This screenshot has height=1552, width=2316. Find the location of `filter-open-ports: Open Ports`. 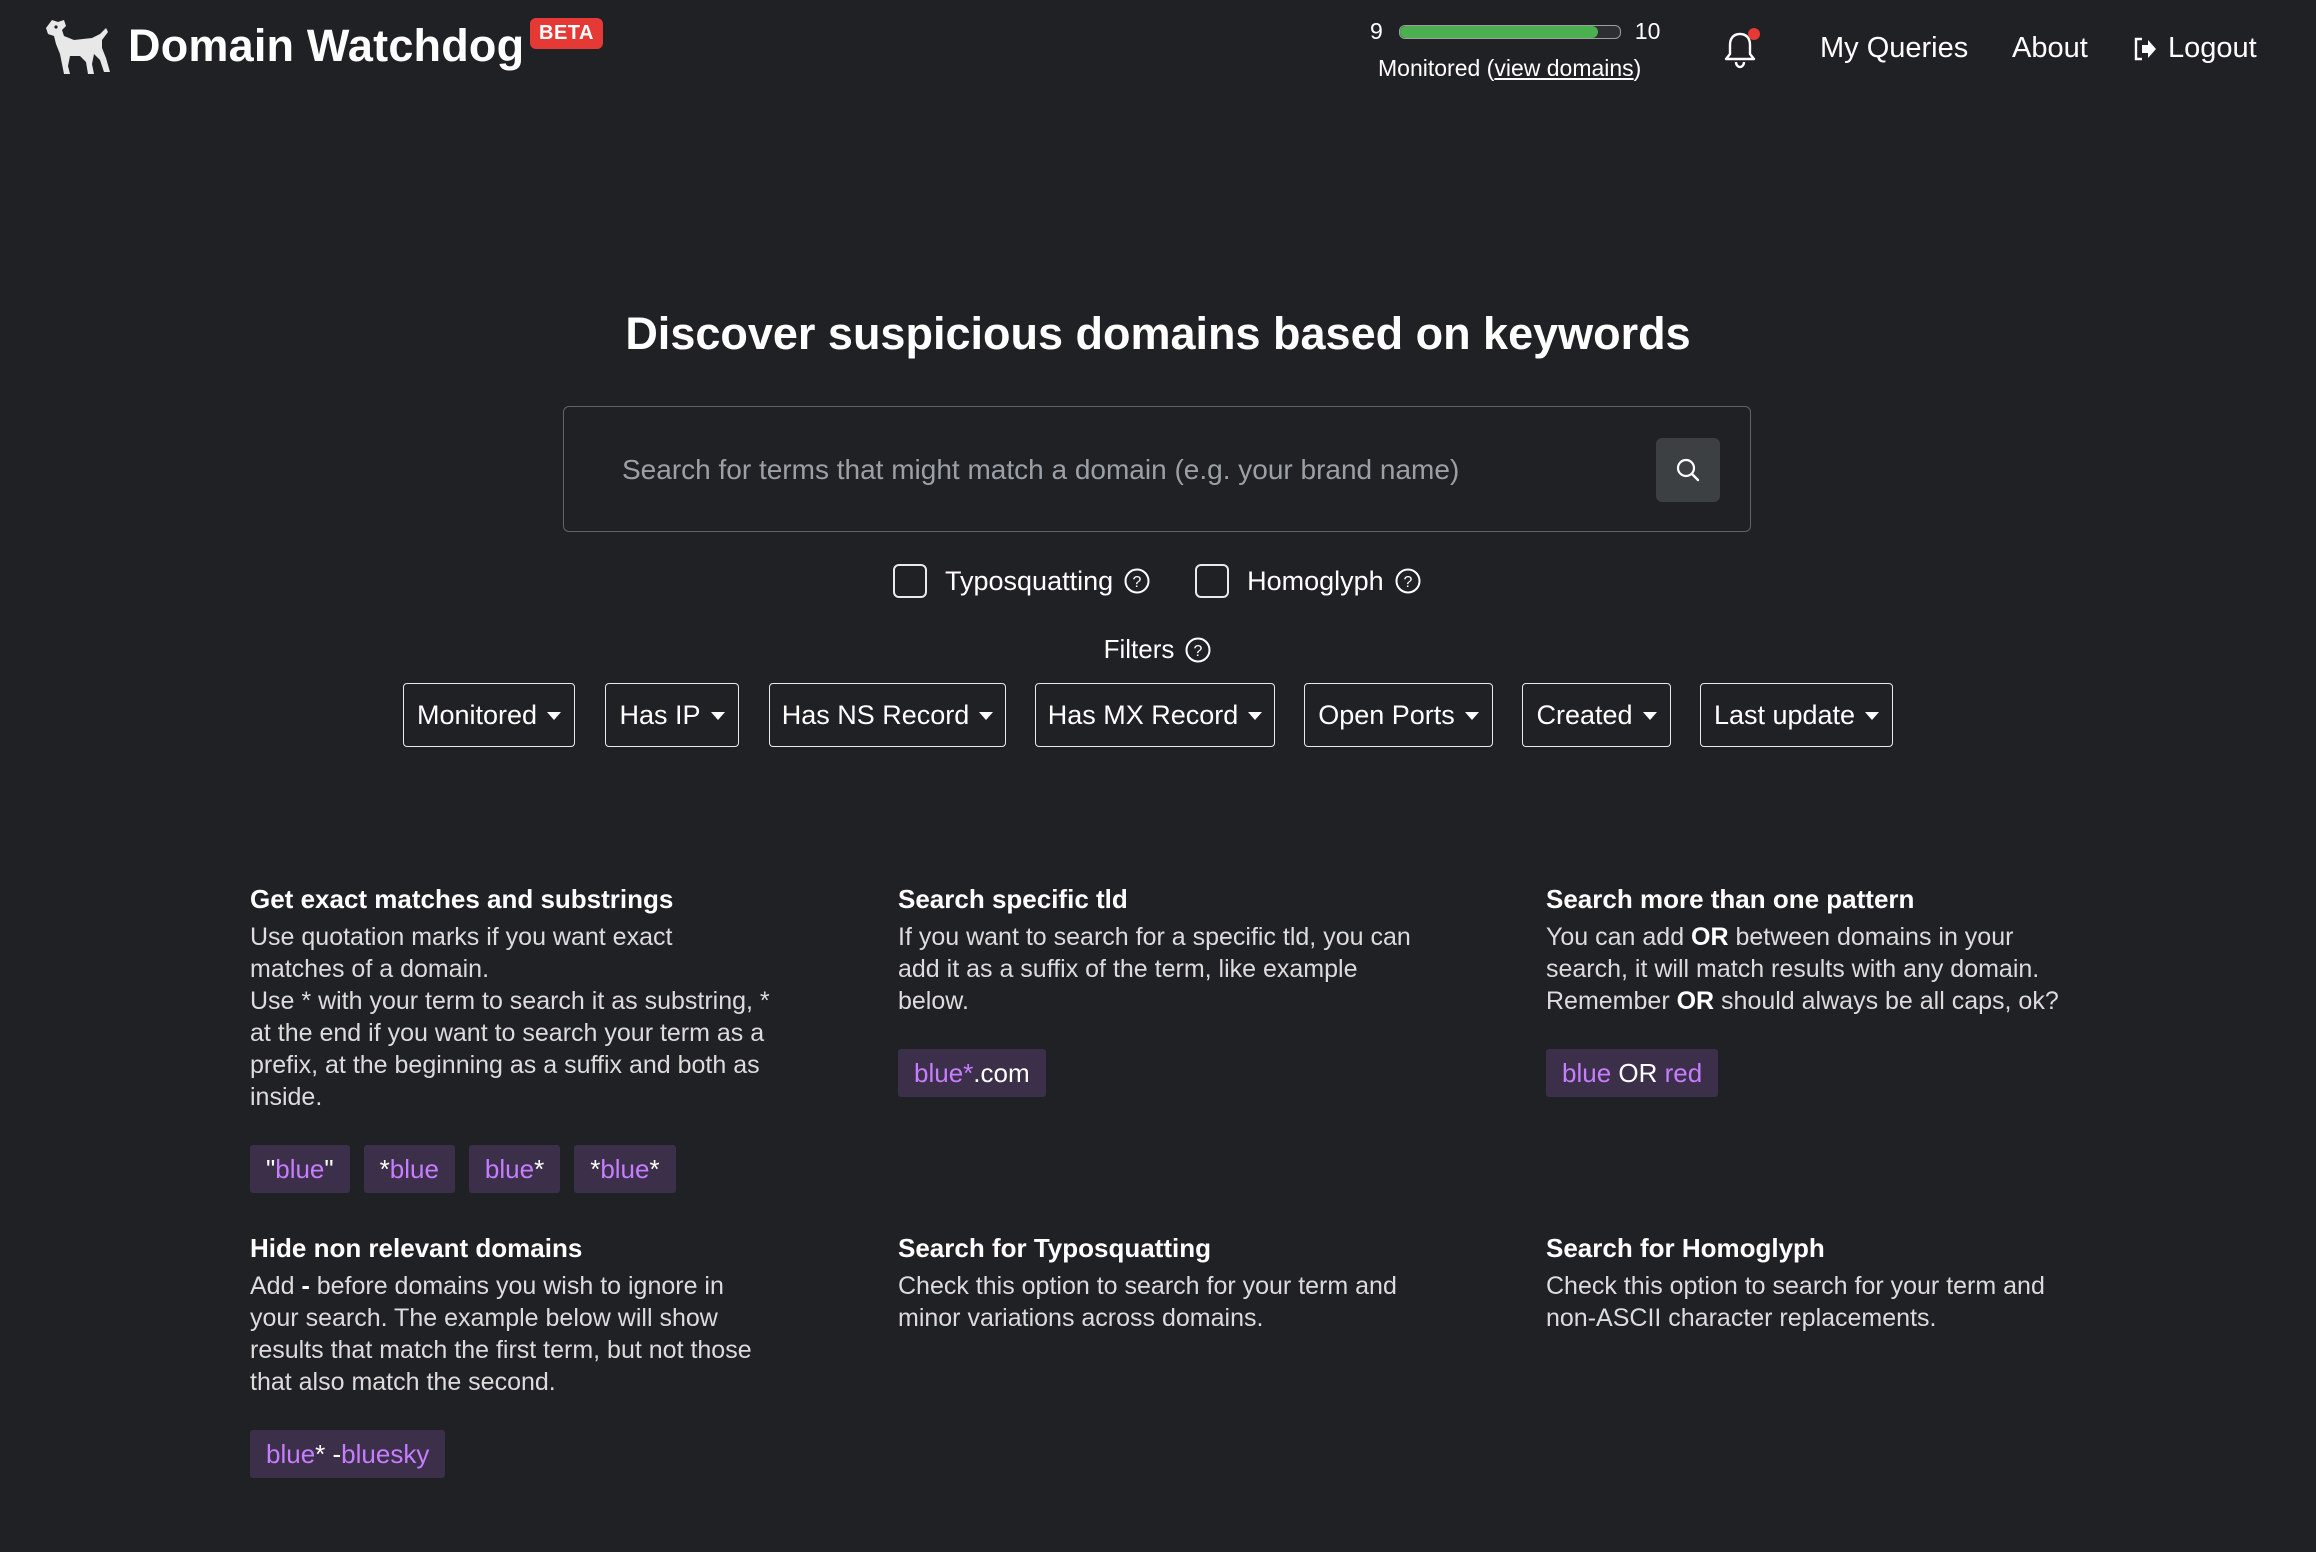

filter-open-ports: Open Ports is located at coordinates (1398, 715).